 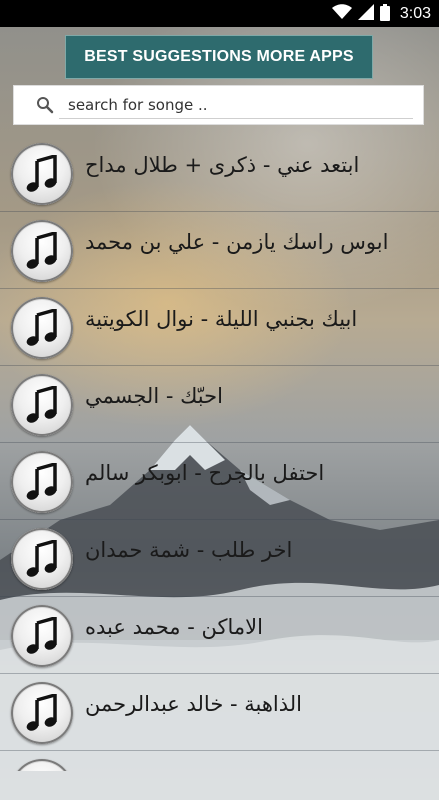 I want to click on song-title: احتفل بالجرح - ابوبكر سالم, so click(x=205, y=473).